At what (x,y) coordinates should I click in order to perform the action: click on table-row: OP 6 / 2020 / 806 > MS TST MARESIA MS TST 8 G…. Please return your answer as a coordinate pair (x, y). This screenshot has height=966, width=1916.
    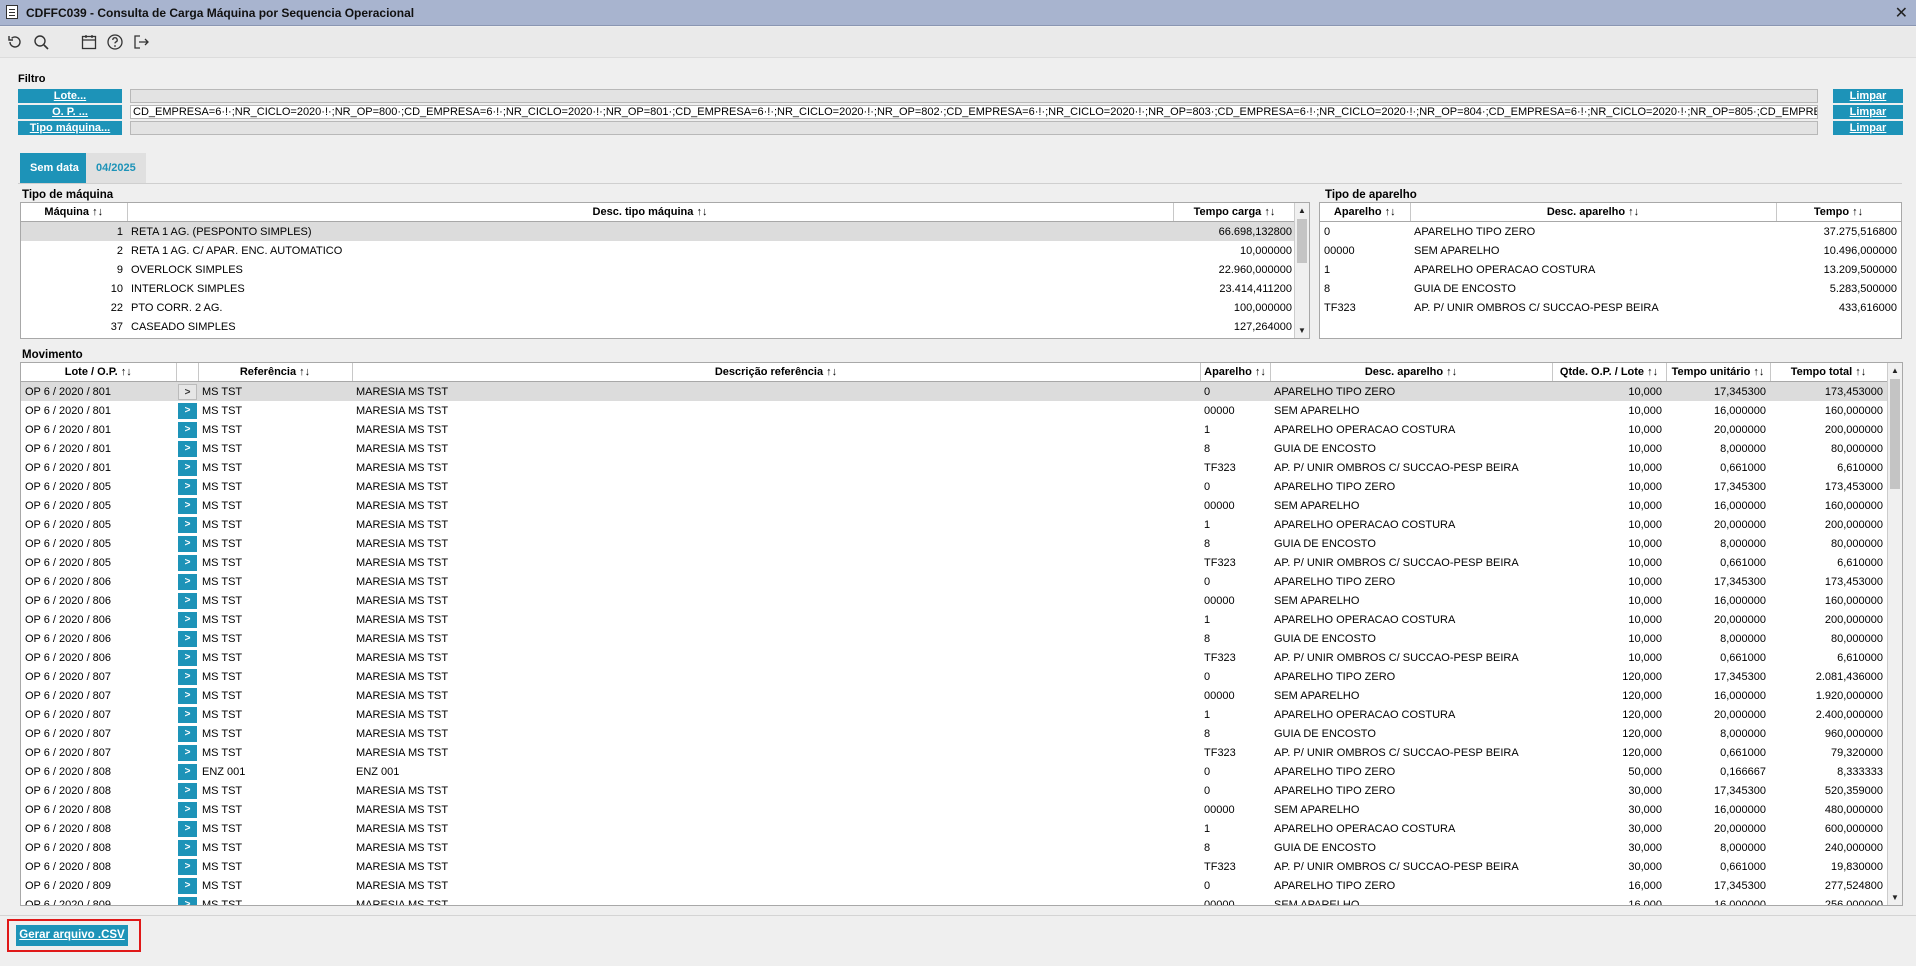
    Looking at the image, I should click on (954, 638).